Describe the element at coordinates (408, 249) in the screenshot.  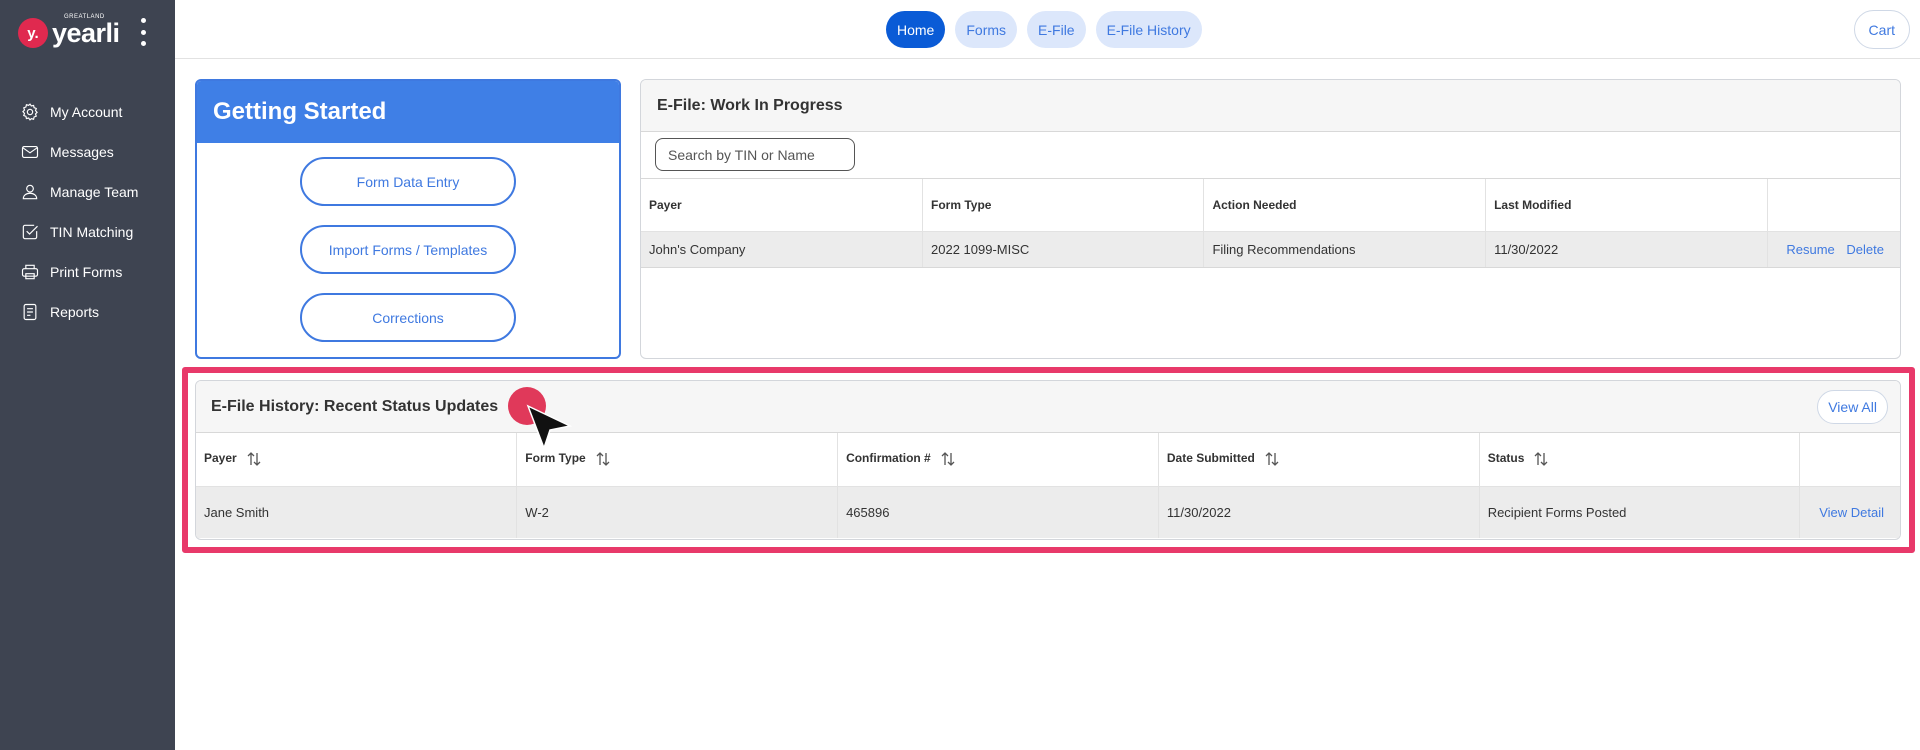
I see `import-forms-templates-button: Import Forms / Templates` at that location.